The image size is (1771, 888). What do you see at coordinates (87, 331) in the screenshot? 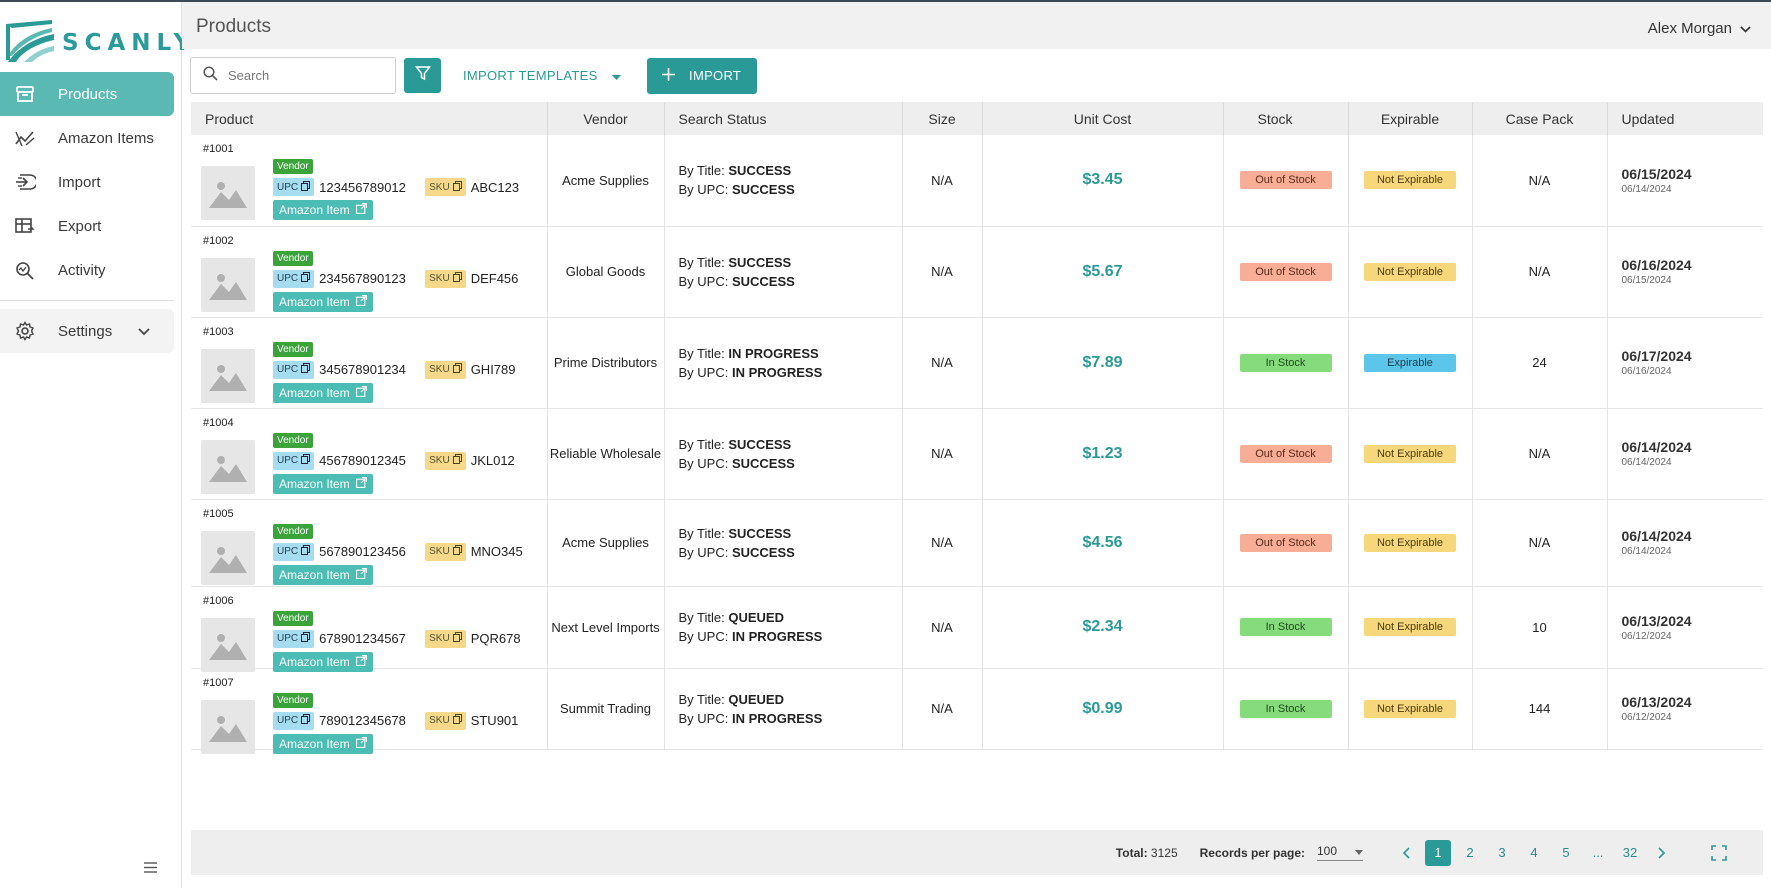
I see `sidebar-item-settings: Settings` at bounding box center [87, 331].